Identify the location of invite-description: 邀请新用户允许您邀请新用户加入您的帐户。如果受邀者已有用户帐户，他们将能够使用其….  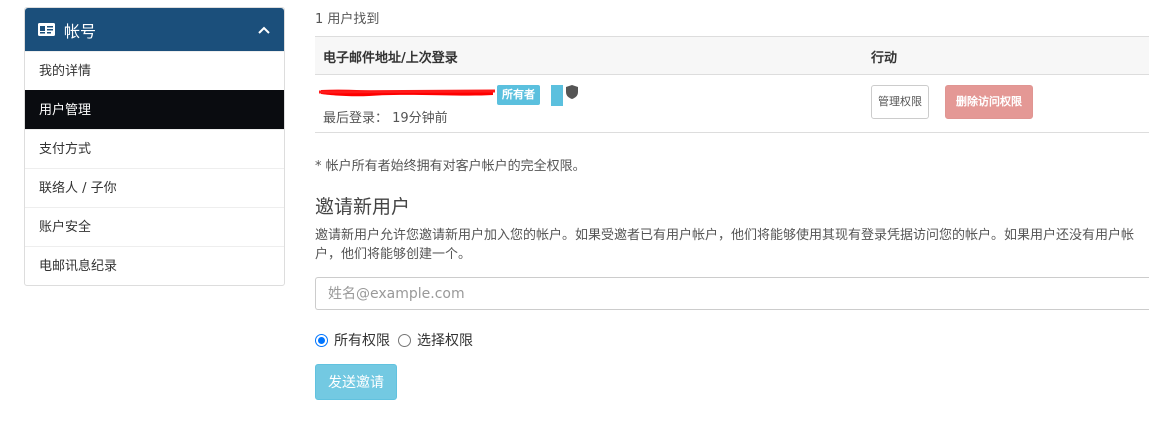
(725, 245).